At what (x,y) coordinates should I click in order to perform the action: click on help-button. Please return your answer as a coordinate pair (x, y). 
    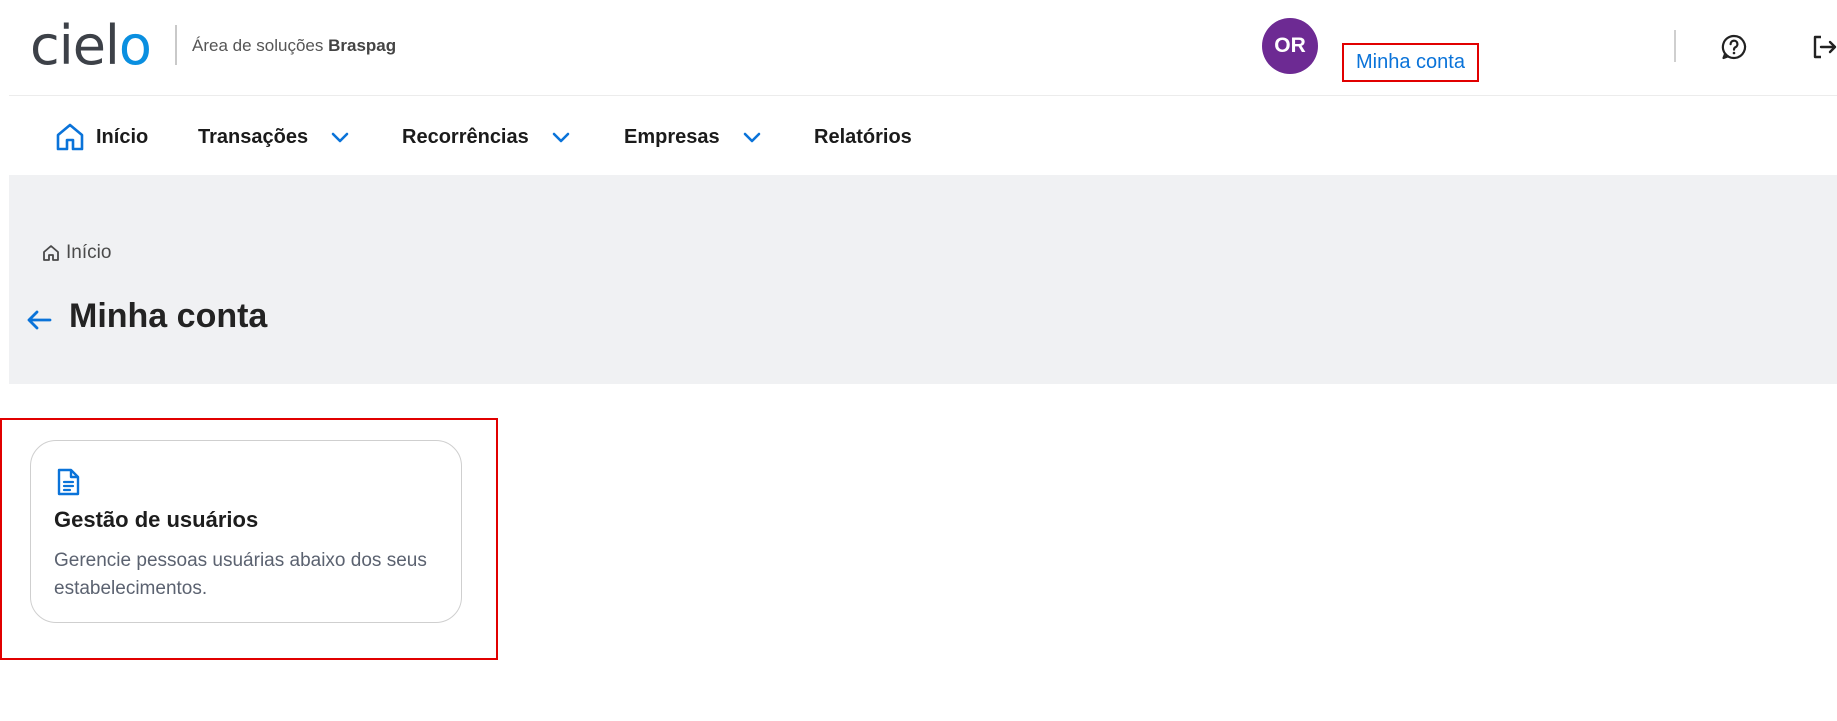
    Looking at the image, I should click on (1734, 47).